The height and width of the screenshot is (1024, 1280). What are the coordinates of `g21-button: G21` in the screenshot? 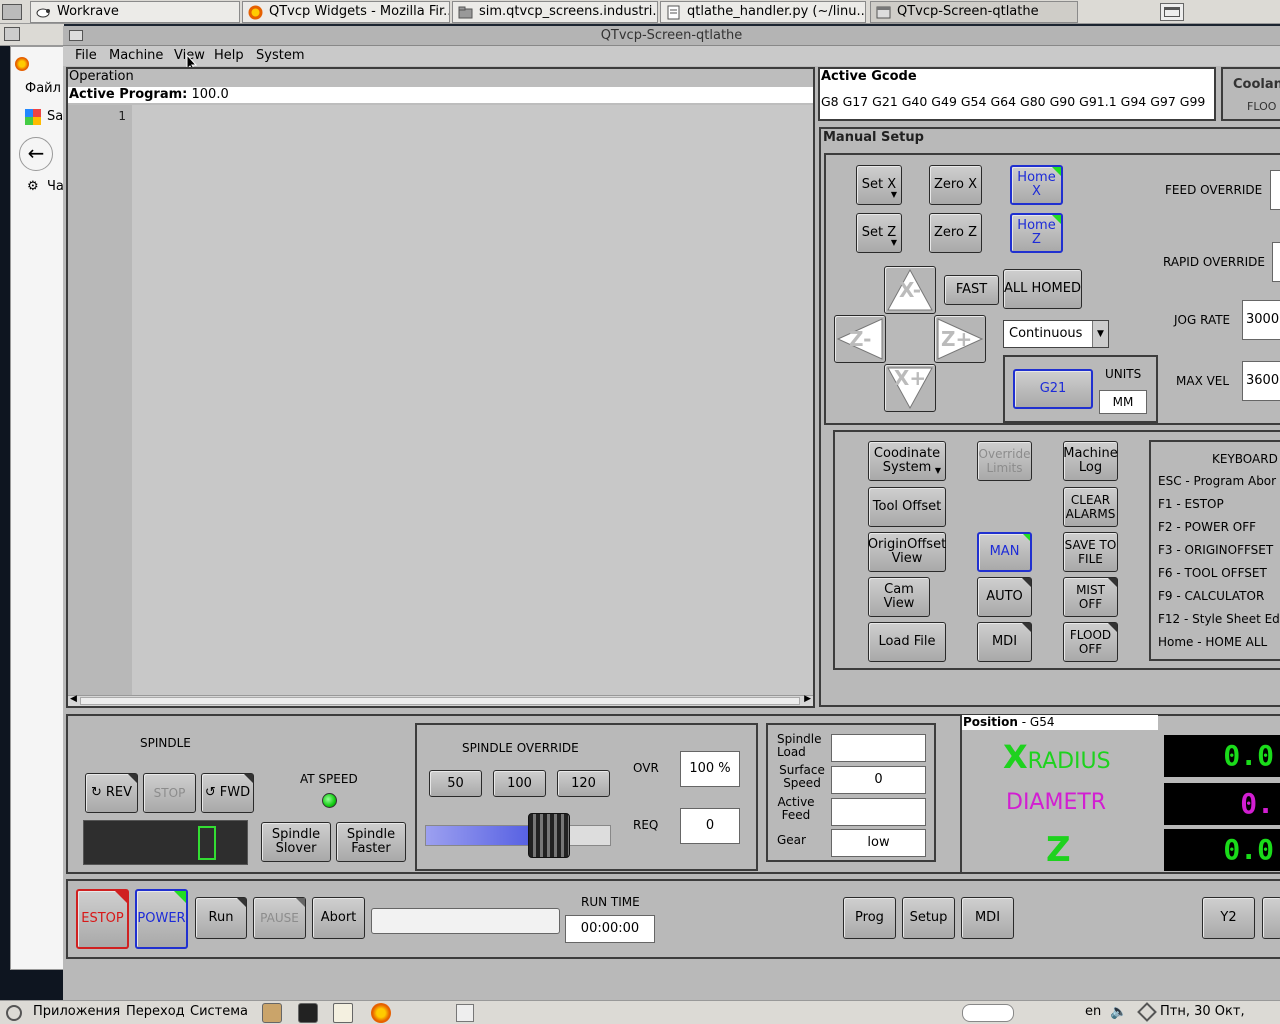 It's located at (1053, 389).